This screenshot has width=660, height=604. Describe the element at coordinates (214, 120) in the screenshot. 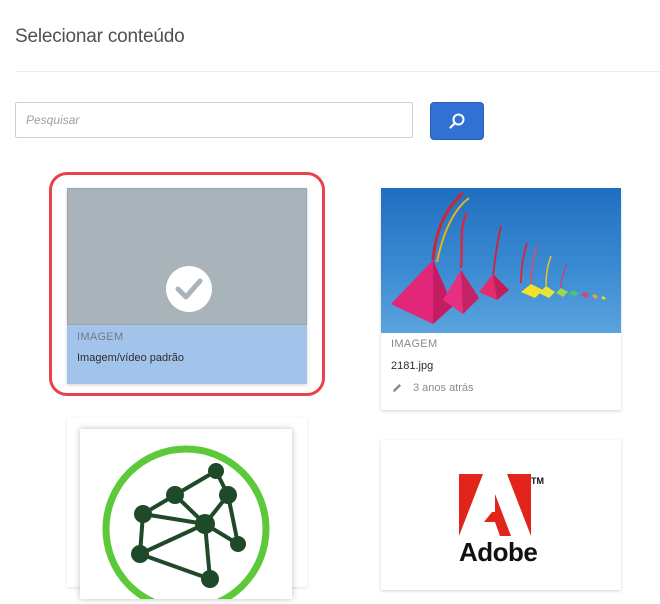

I see `search-input` at that location.